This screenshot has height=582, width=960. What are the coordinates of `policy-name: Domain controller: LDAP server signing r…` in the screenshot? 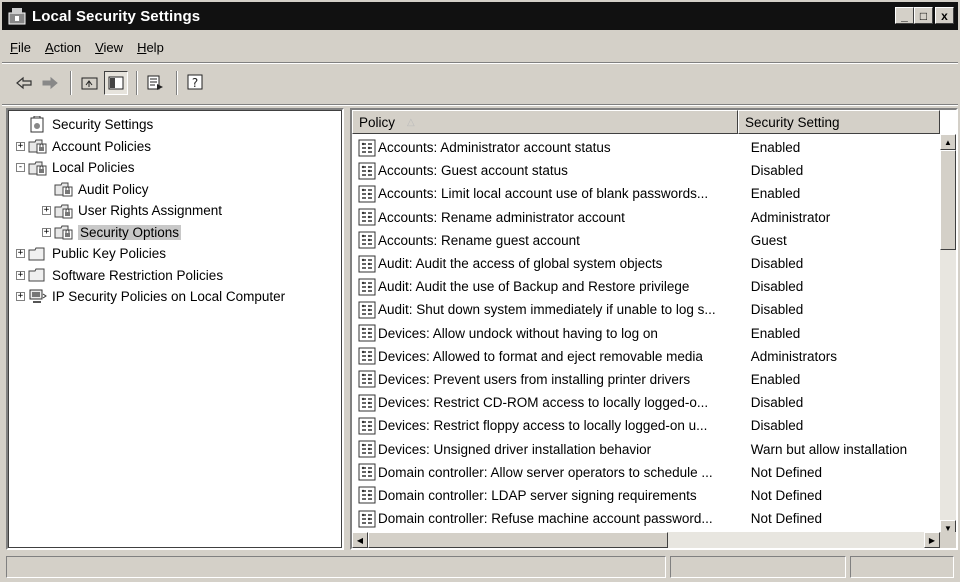 It's located at (537, 495).